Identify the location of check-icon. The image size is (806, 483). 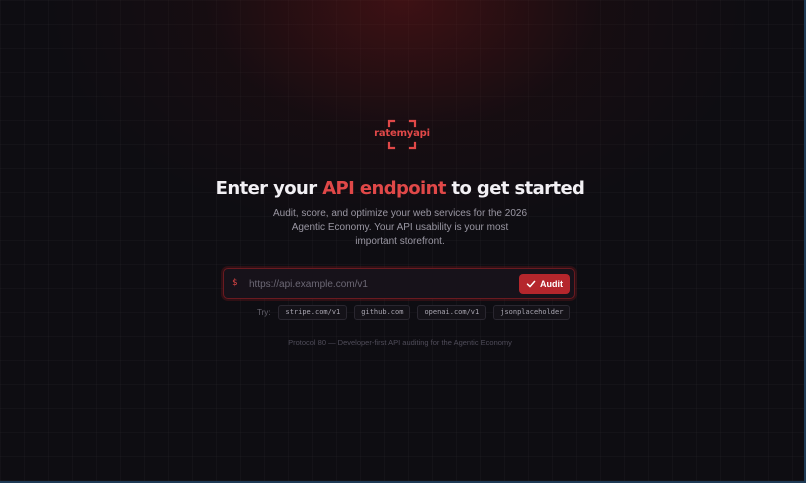
(531, 284).